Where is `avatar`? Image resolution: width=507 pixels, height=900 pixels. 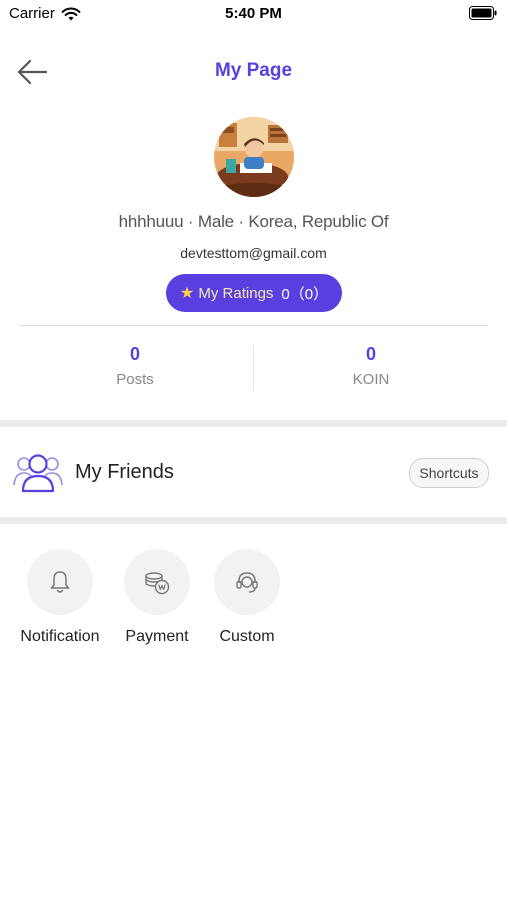 avatar is located at coordinates (254, 157).